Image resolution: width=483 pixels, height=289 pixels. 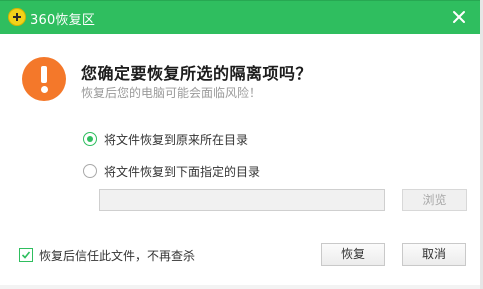 I want to click on checkmark-icon, so click(x=26, y=255).